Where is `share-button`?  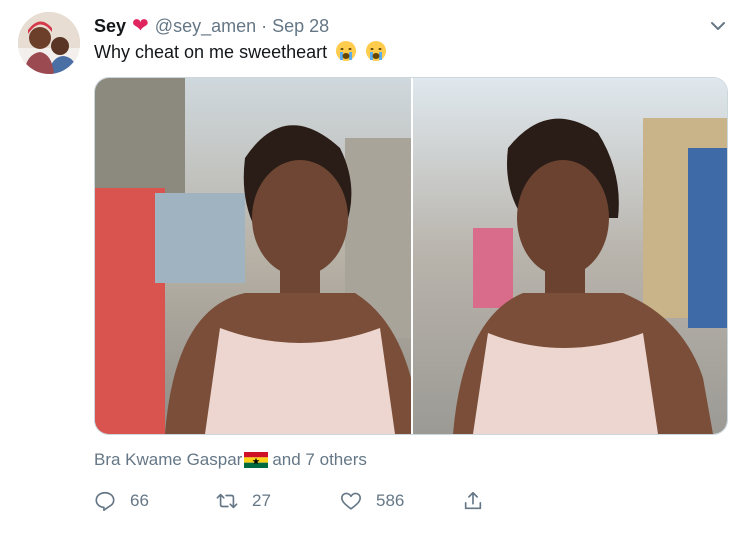
share-button is located at coordinates (473, 501).